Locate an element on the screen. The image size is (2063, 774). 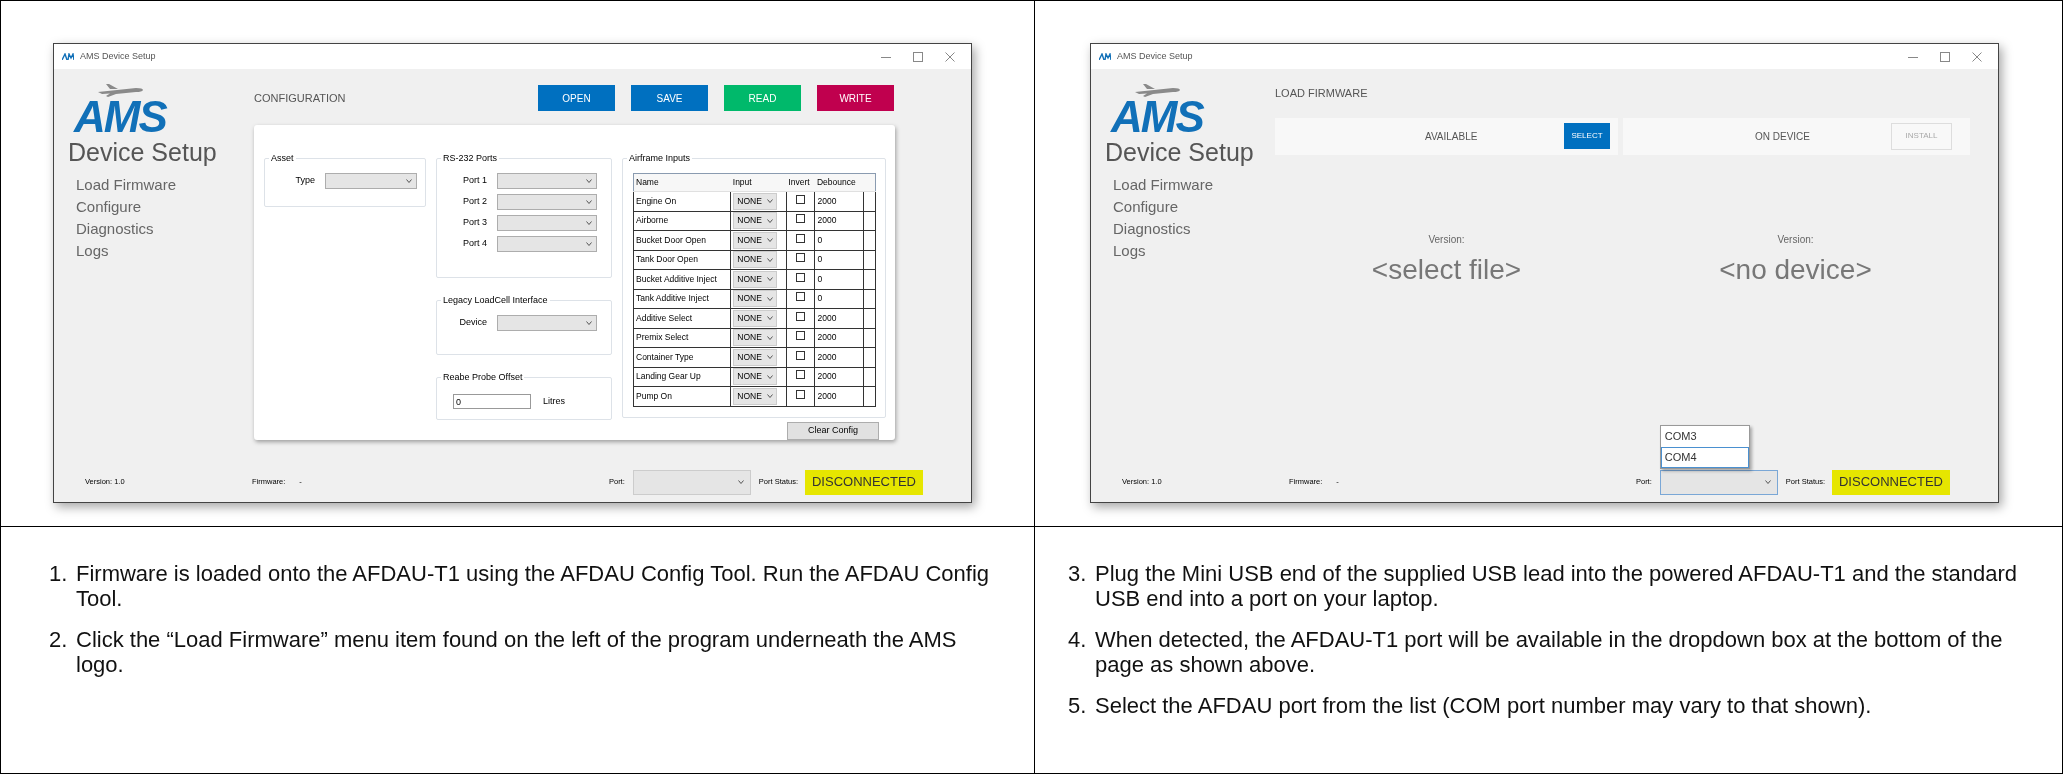
step-number: 1. is located at coordinates (59, 574).